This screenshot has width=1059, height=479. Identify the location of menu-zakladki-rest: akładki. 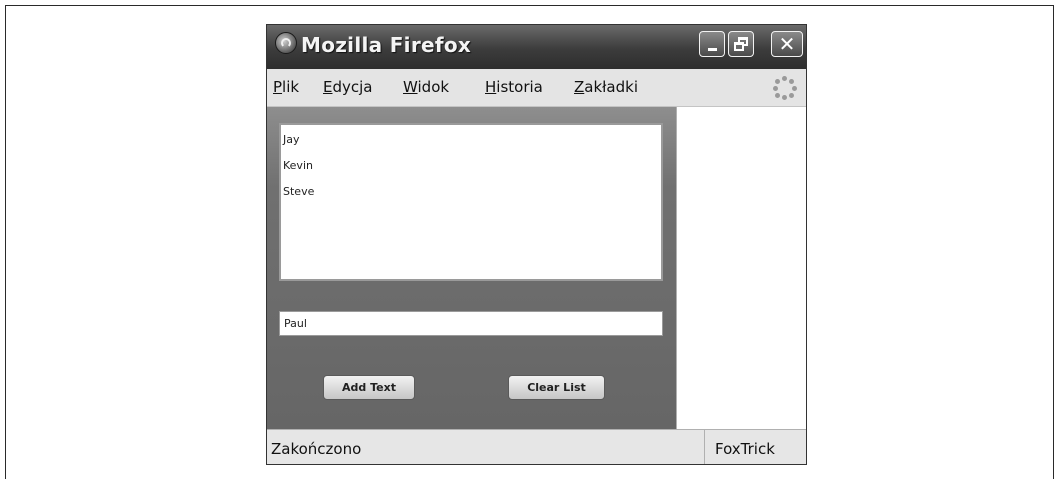
(611, 87).